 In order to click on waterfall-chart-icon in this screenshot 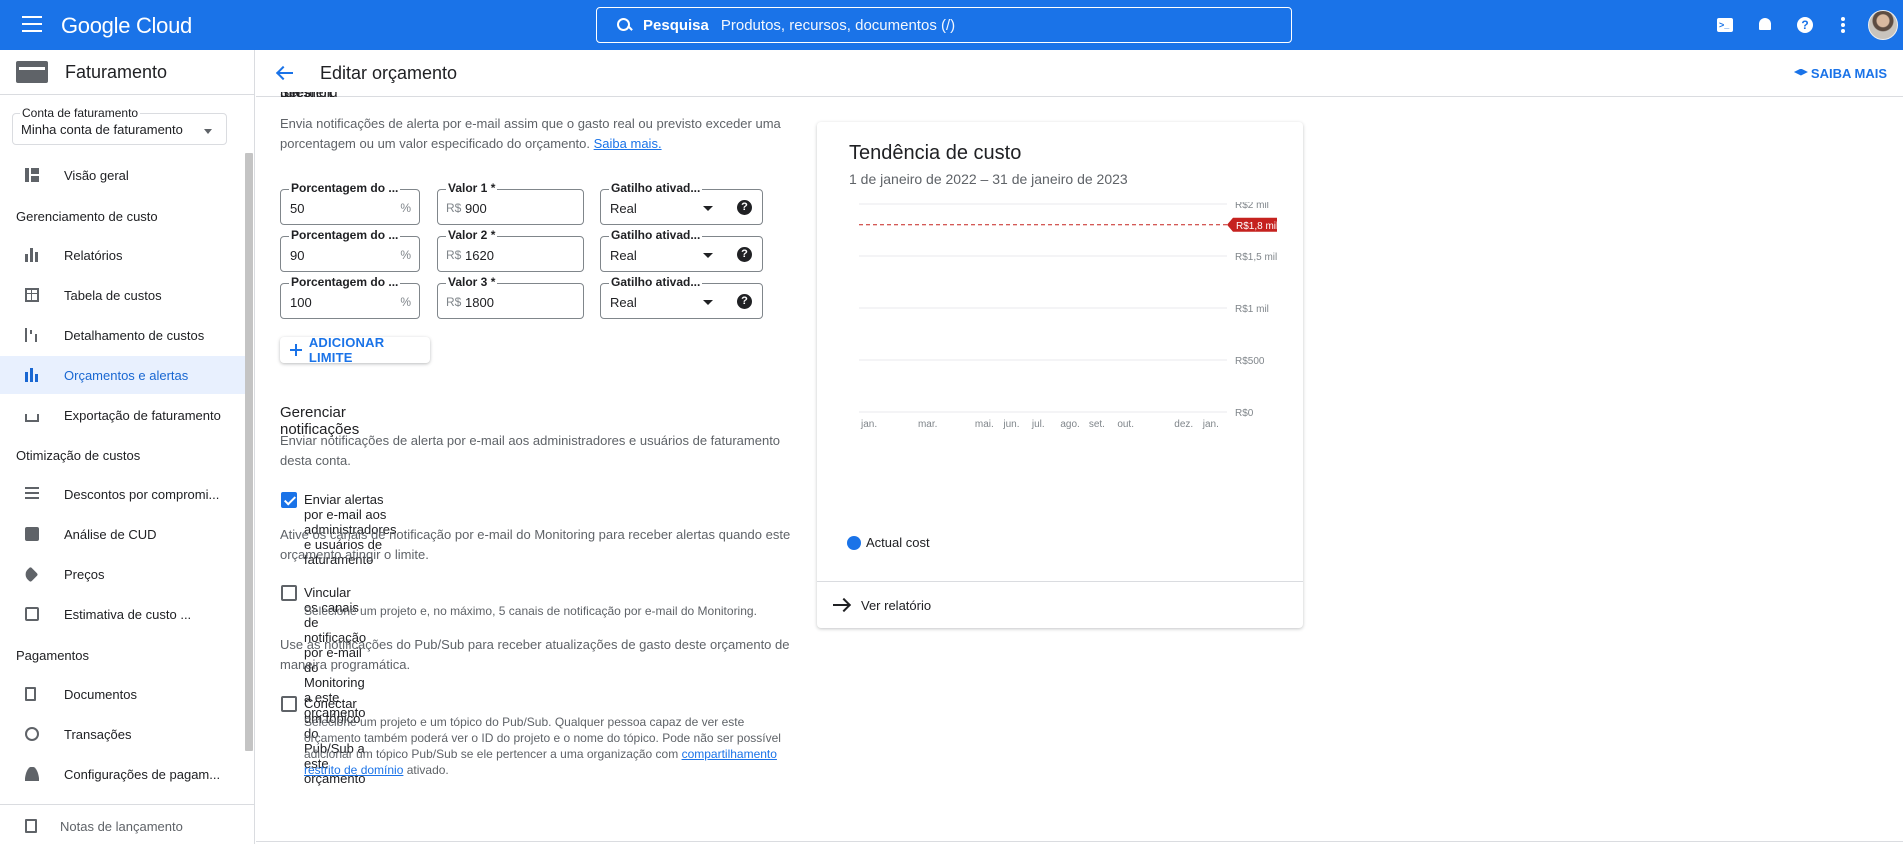, I will do `click(32, 335)`.